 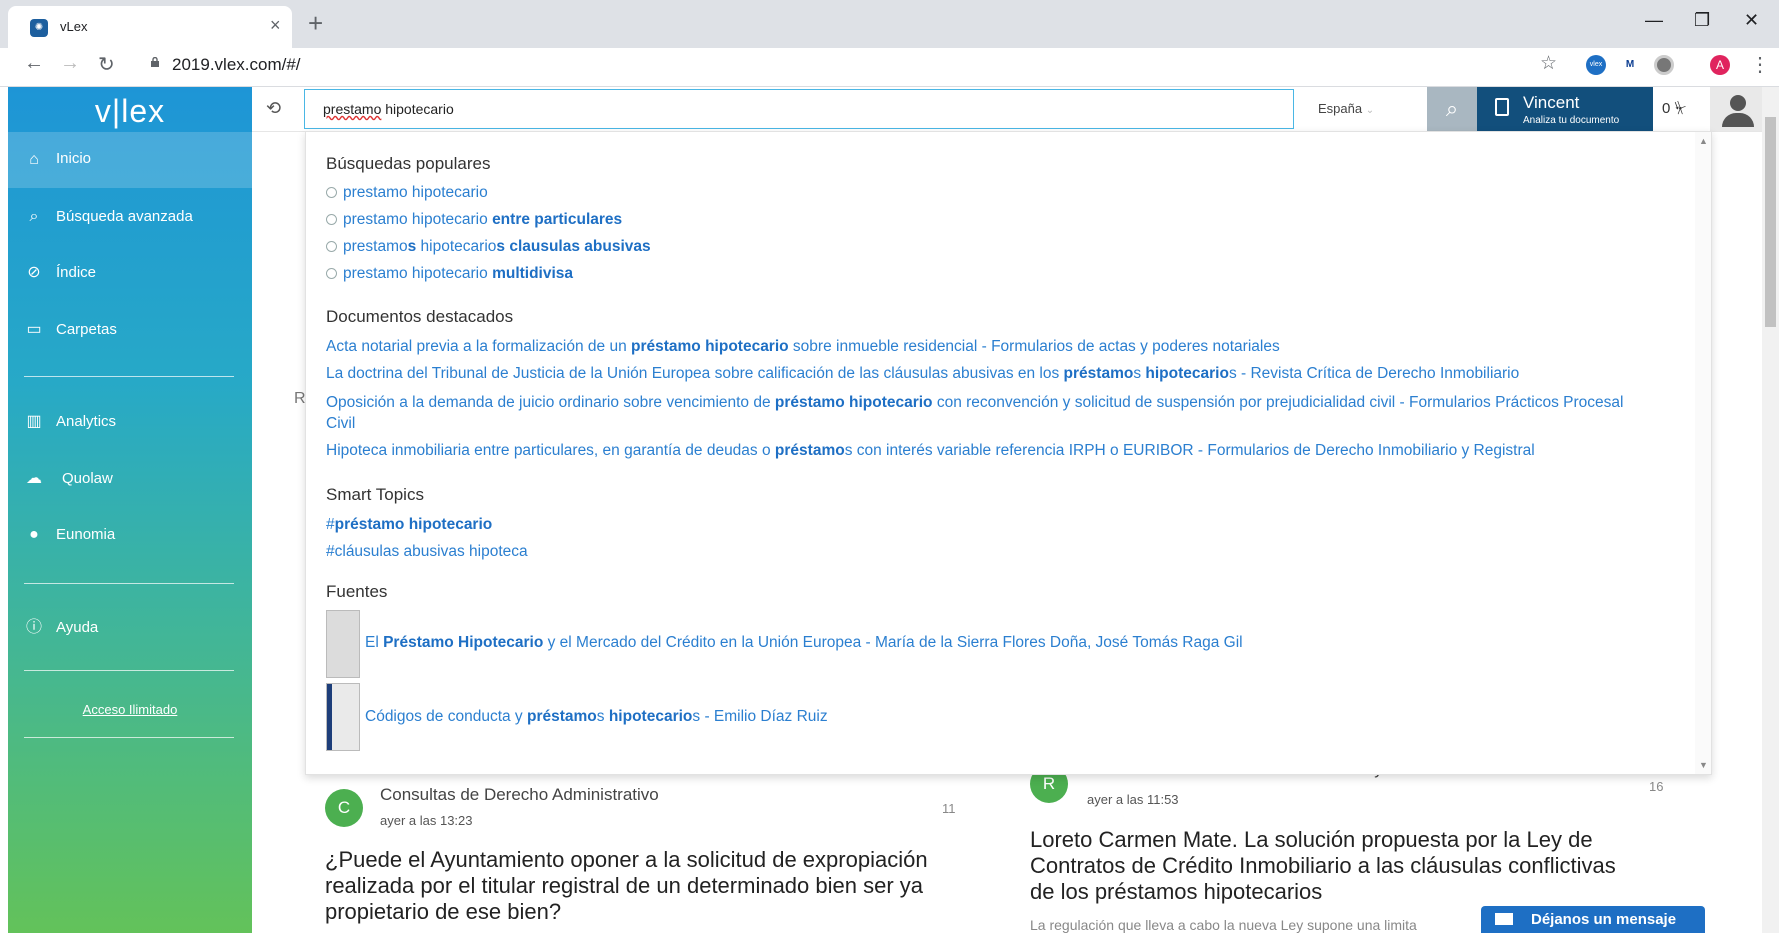 What do you see at coordinates (130, 535) in the screenshot?
I see `sidebar-item-eunomia: ● Eunomia` at bounding box center [130, 535].